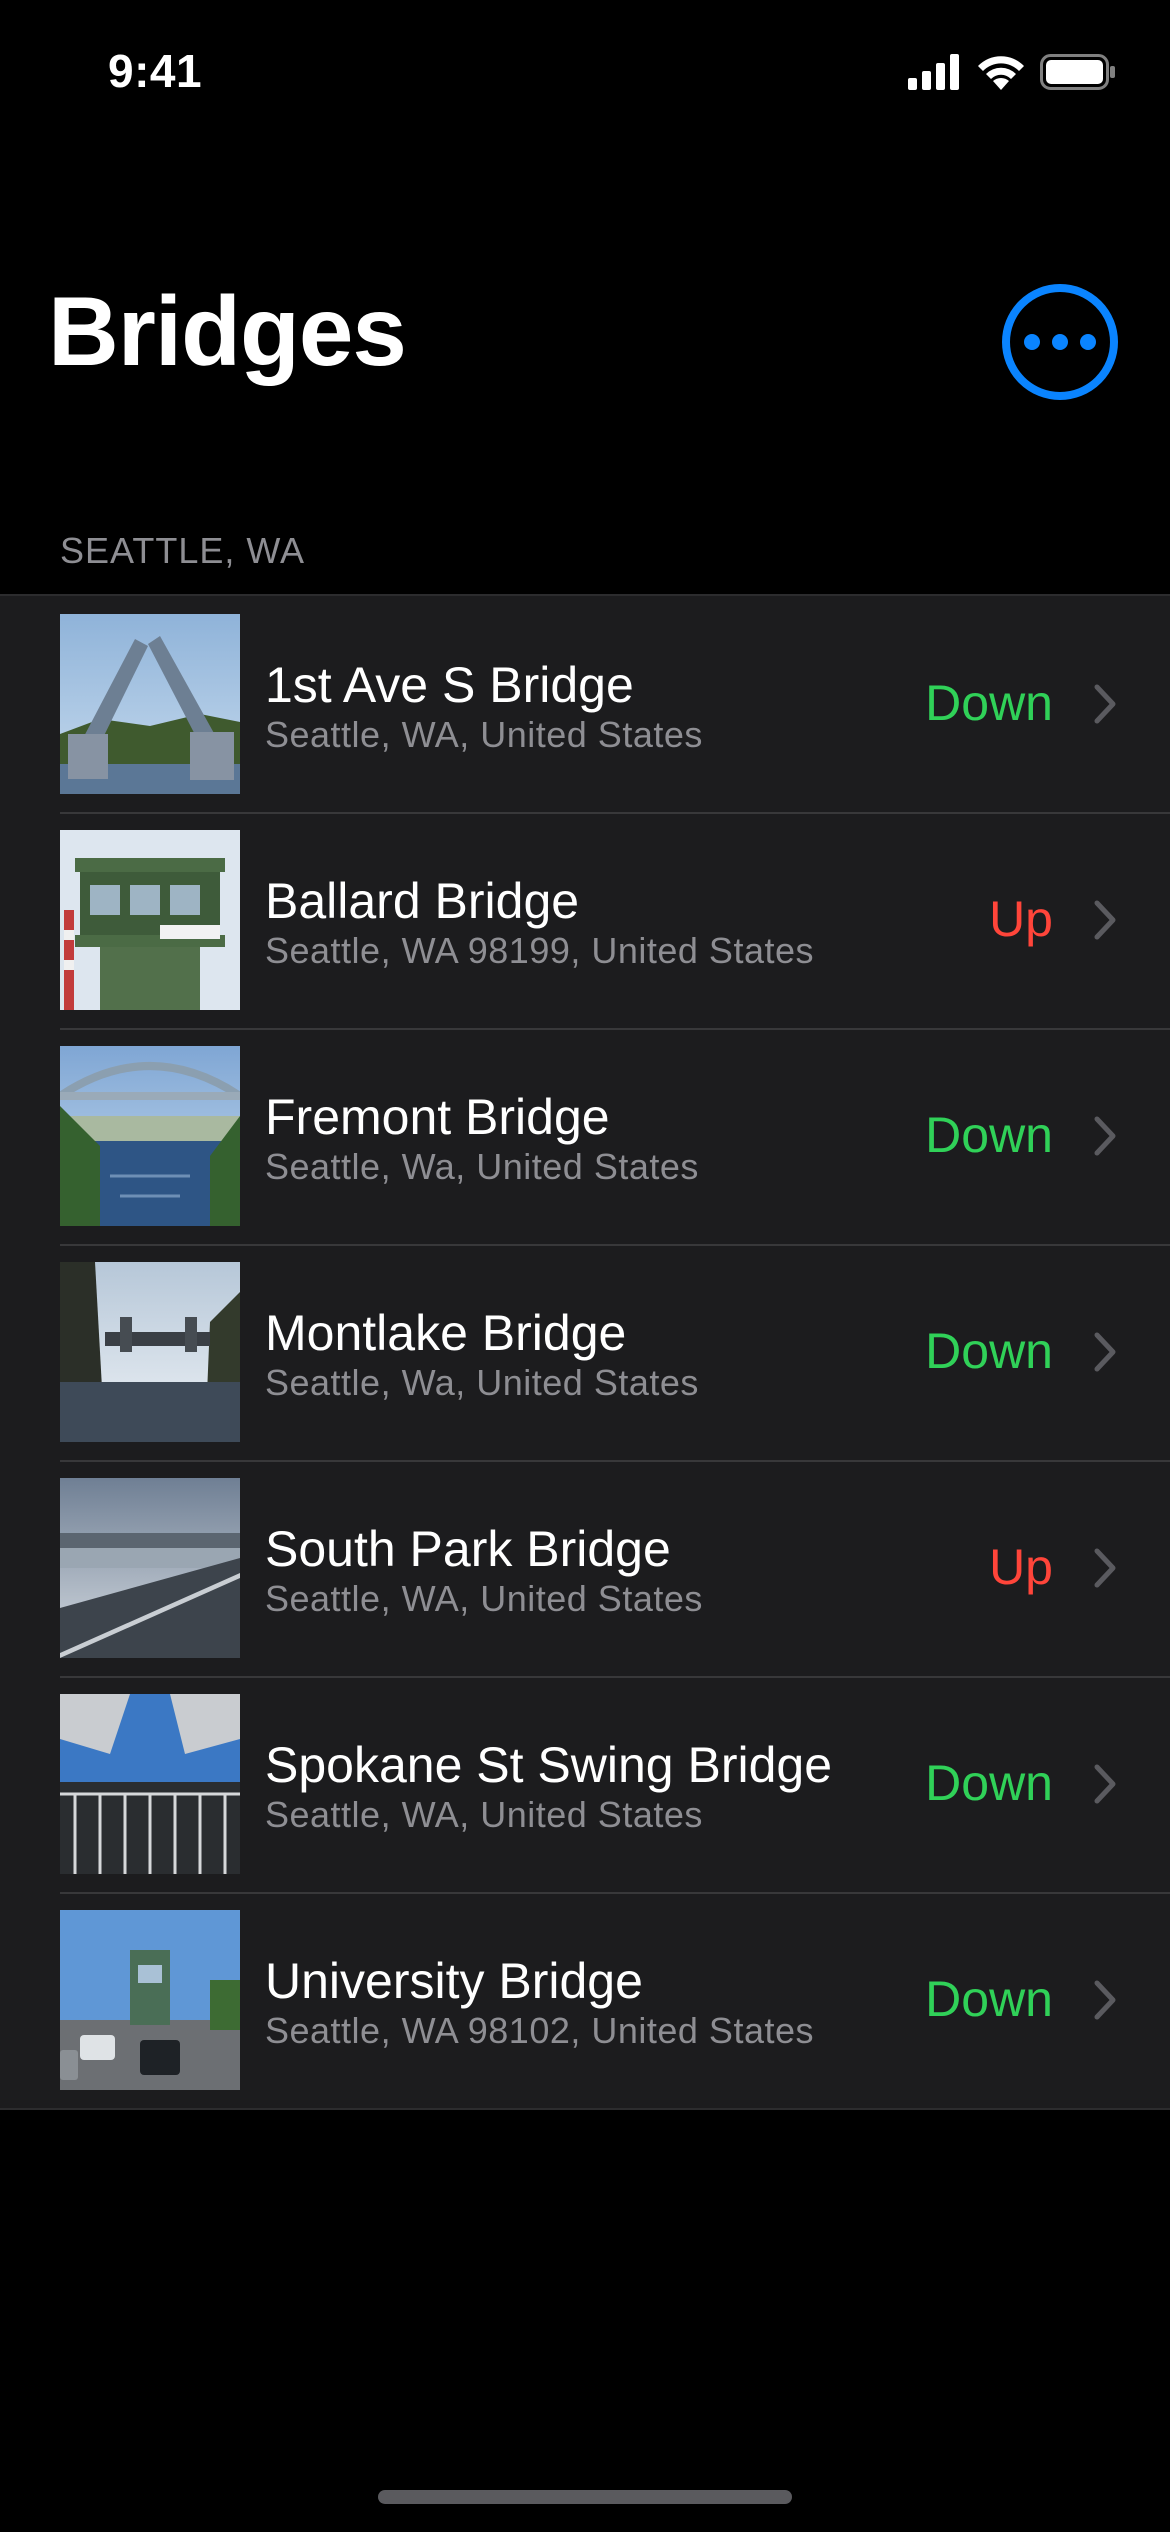  What do you see at coordinates (437, 1117) in the screenshot?
I see `bridge-name: Fremont Bridge` at bounding box center [437, 1117].